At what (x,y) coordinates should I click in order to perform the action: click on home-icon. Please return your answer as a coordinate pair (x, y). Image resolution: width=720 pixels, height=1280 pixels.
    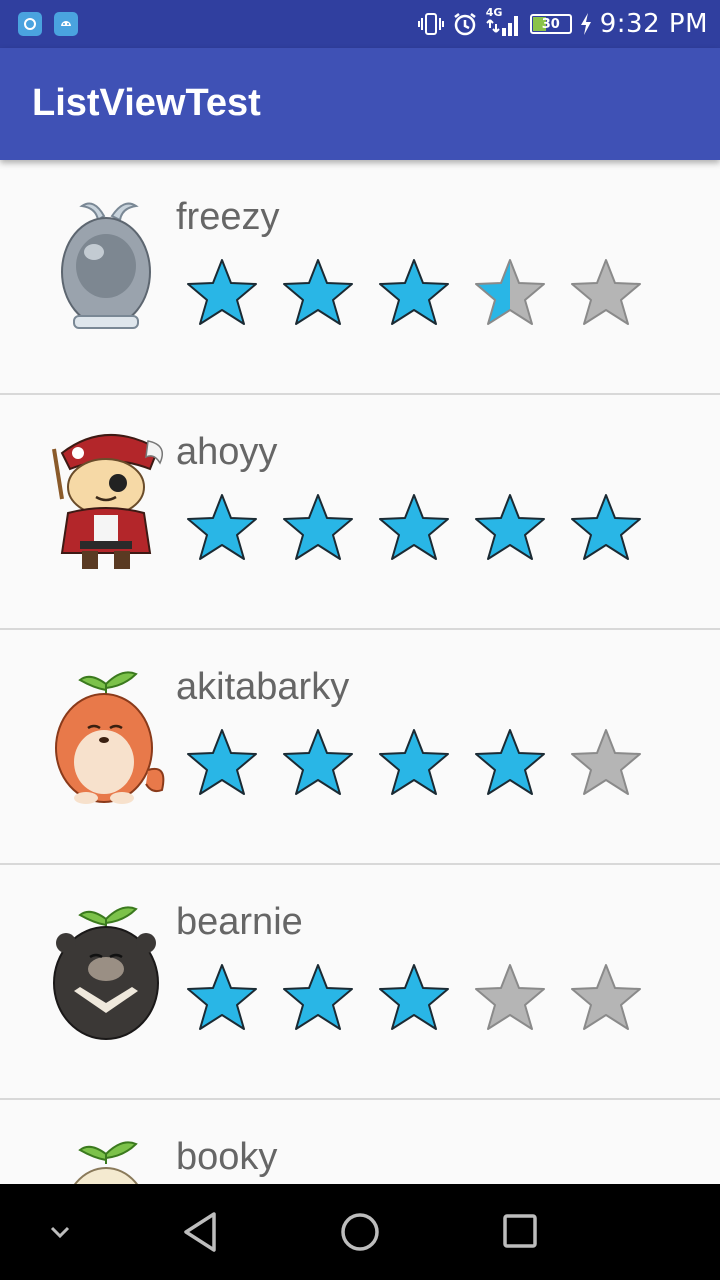
    Looking at the image, I should click on (360, 1232).